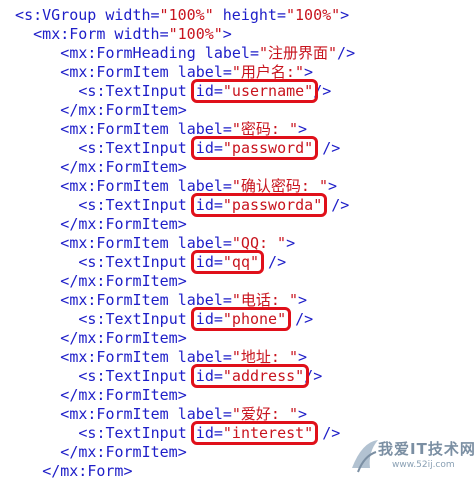  Describe the element at coordinates (268, 148) in the screenshot. I see `code-token-str: "password"` at that location.